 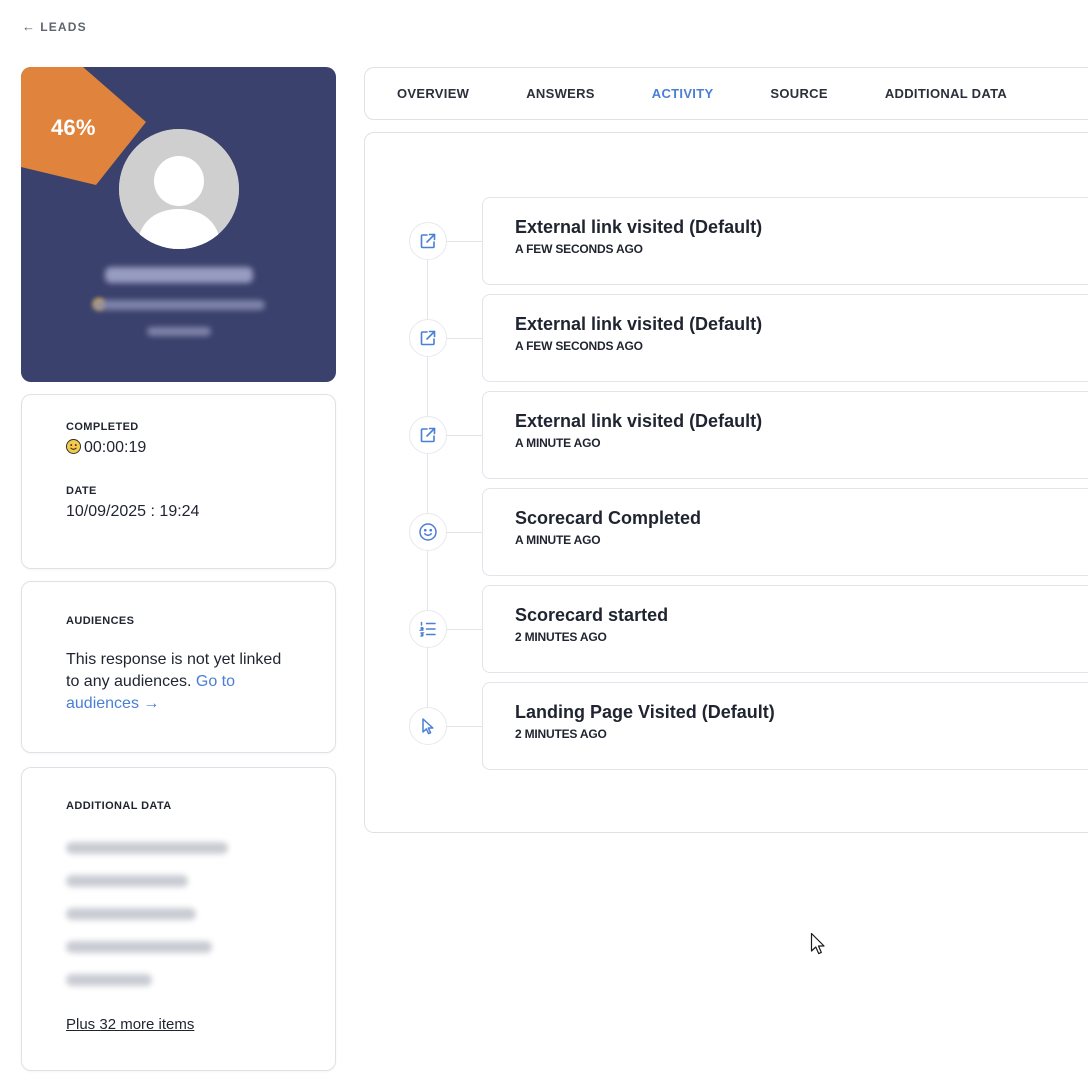 What do you see at coordinates (178, 331) in the screenshot?
I see `profile-extra-blurred: Ireland` at bounding box center [178, 331].